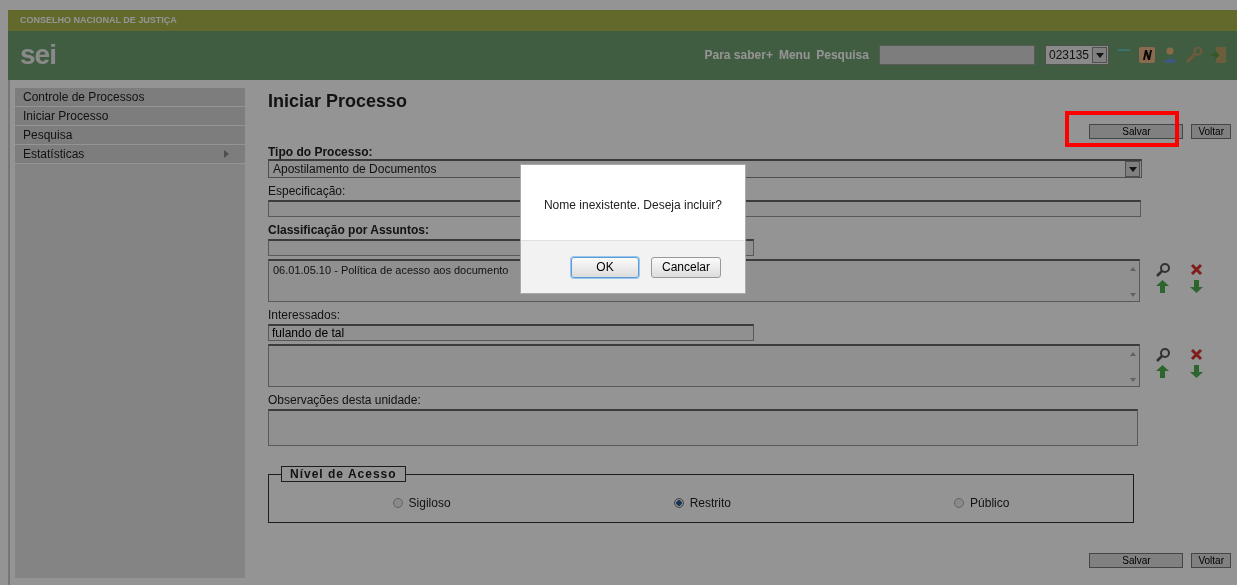  I want to click on page-title: Iniciar Processo, so click(338, 101).